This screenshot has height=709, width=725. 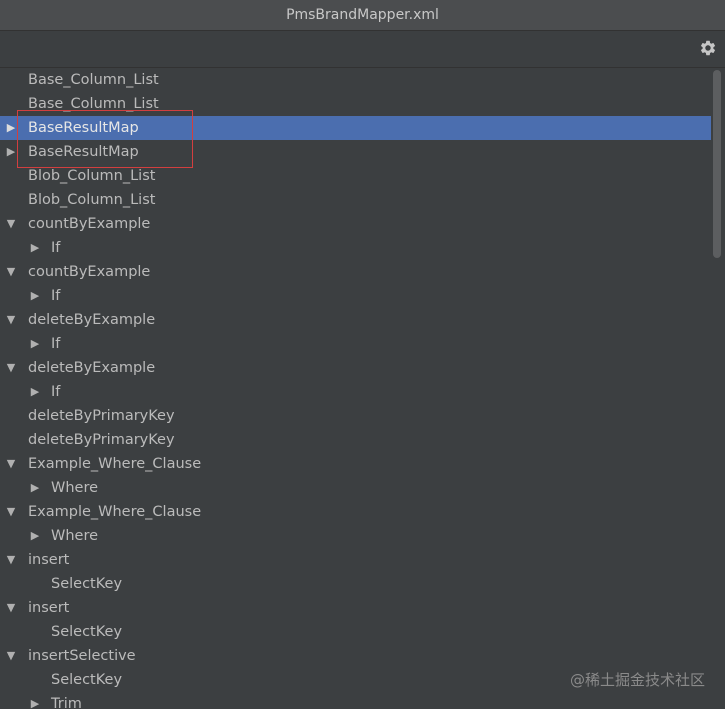 What do you see at coordinates (82, 656) in the screenshot?
I see `tree-row-label: insertSelective` at bounding box center [82, 656].